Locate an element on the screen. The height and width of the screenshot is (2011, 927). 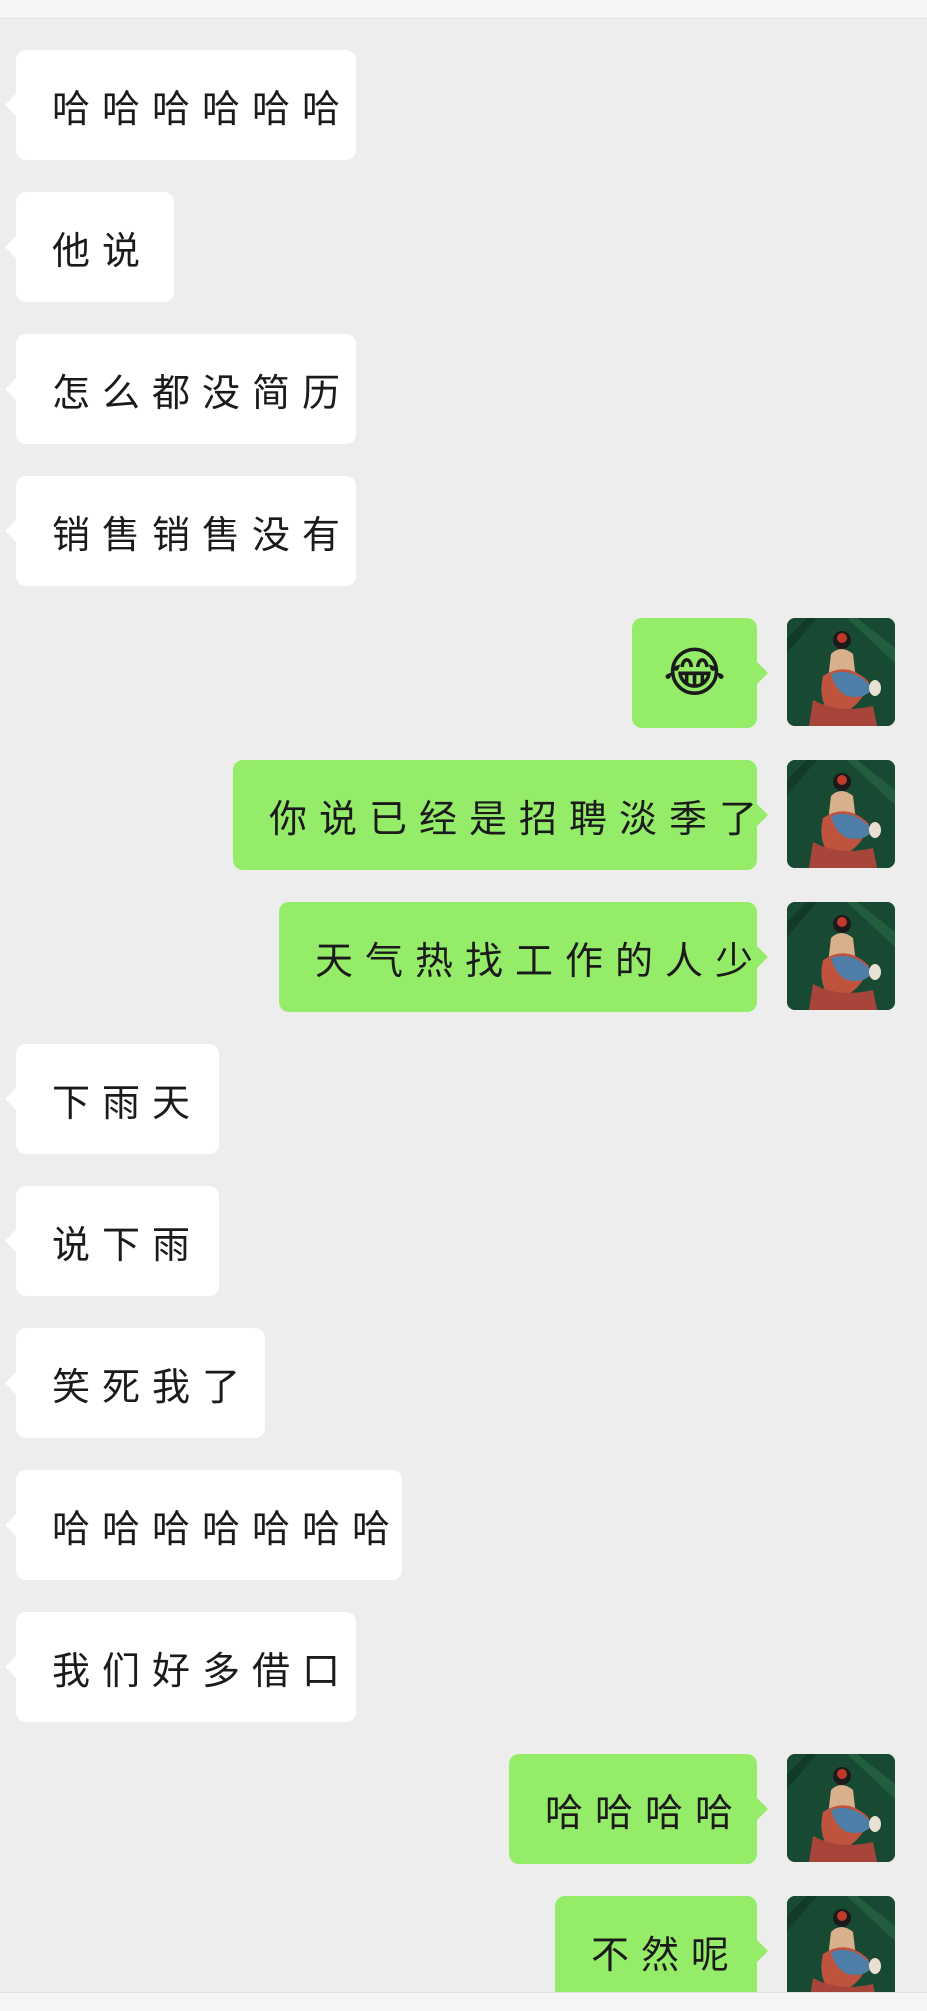
message-text: 天气热找工作的人少 is located at coordinates (540, 960).